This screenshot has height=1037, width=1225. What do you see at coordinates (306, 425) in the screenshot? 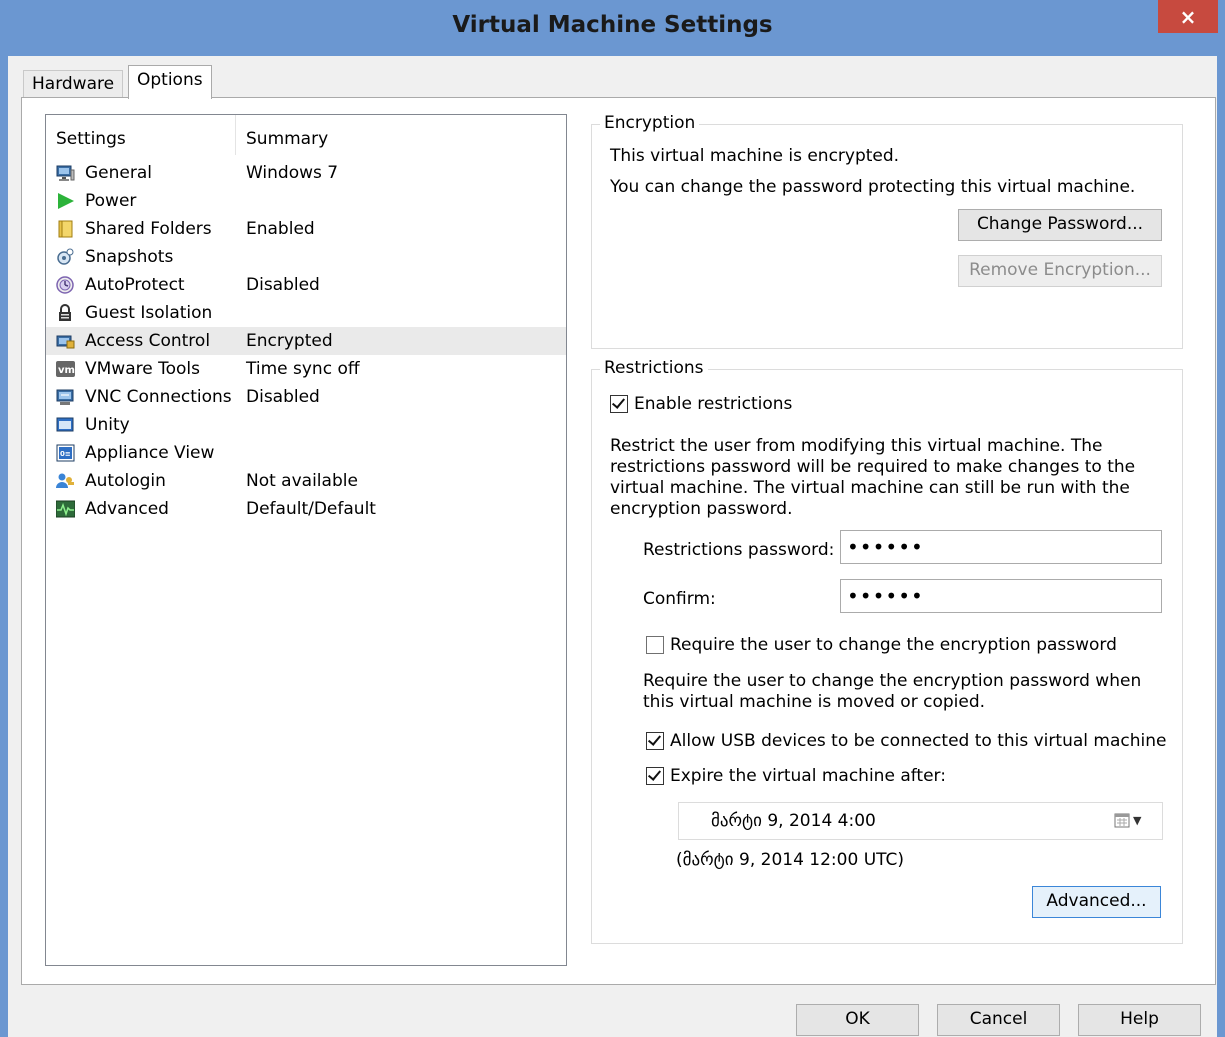
I see `list-item-unity: Unity` at bounding box center [306, 425].